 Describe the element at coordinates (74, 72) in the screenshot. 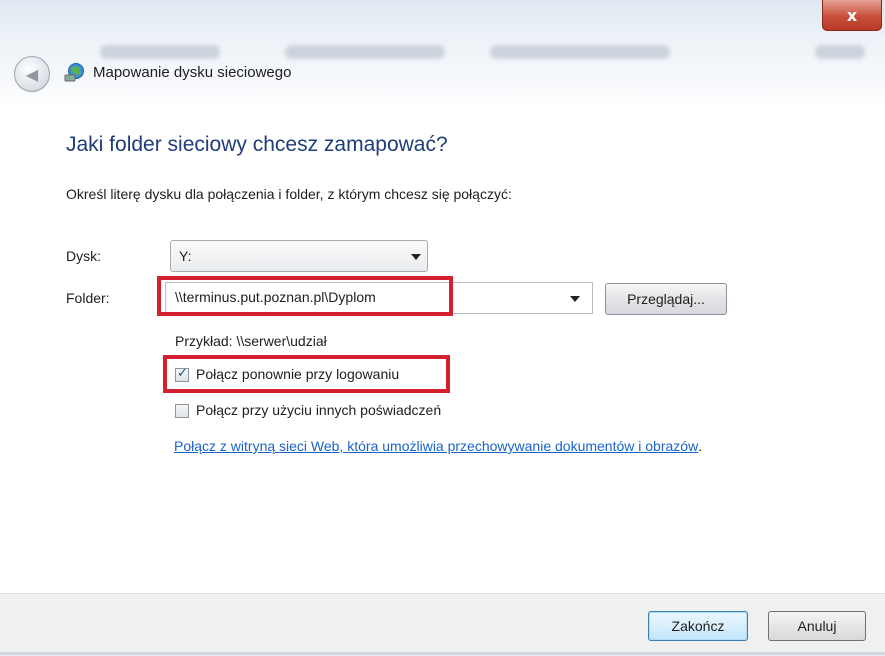

I see `network-drive-icon` at that location.